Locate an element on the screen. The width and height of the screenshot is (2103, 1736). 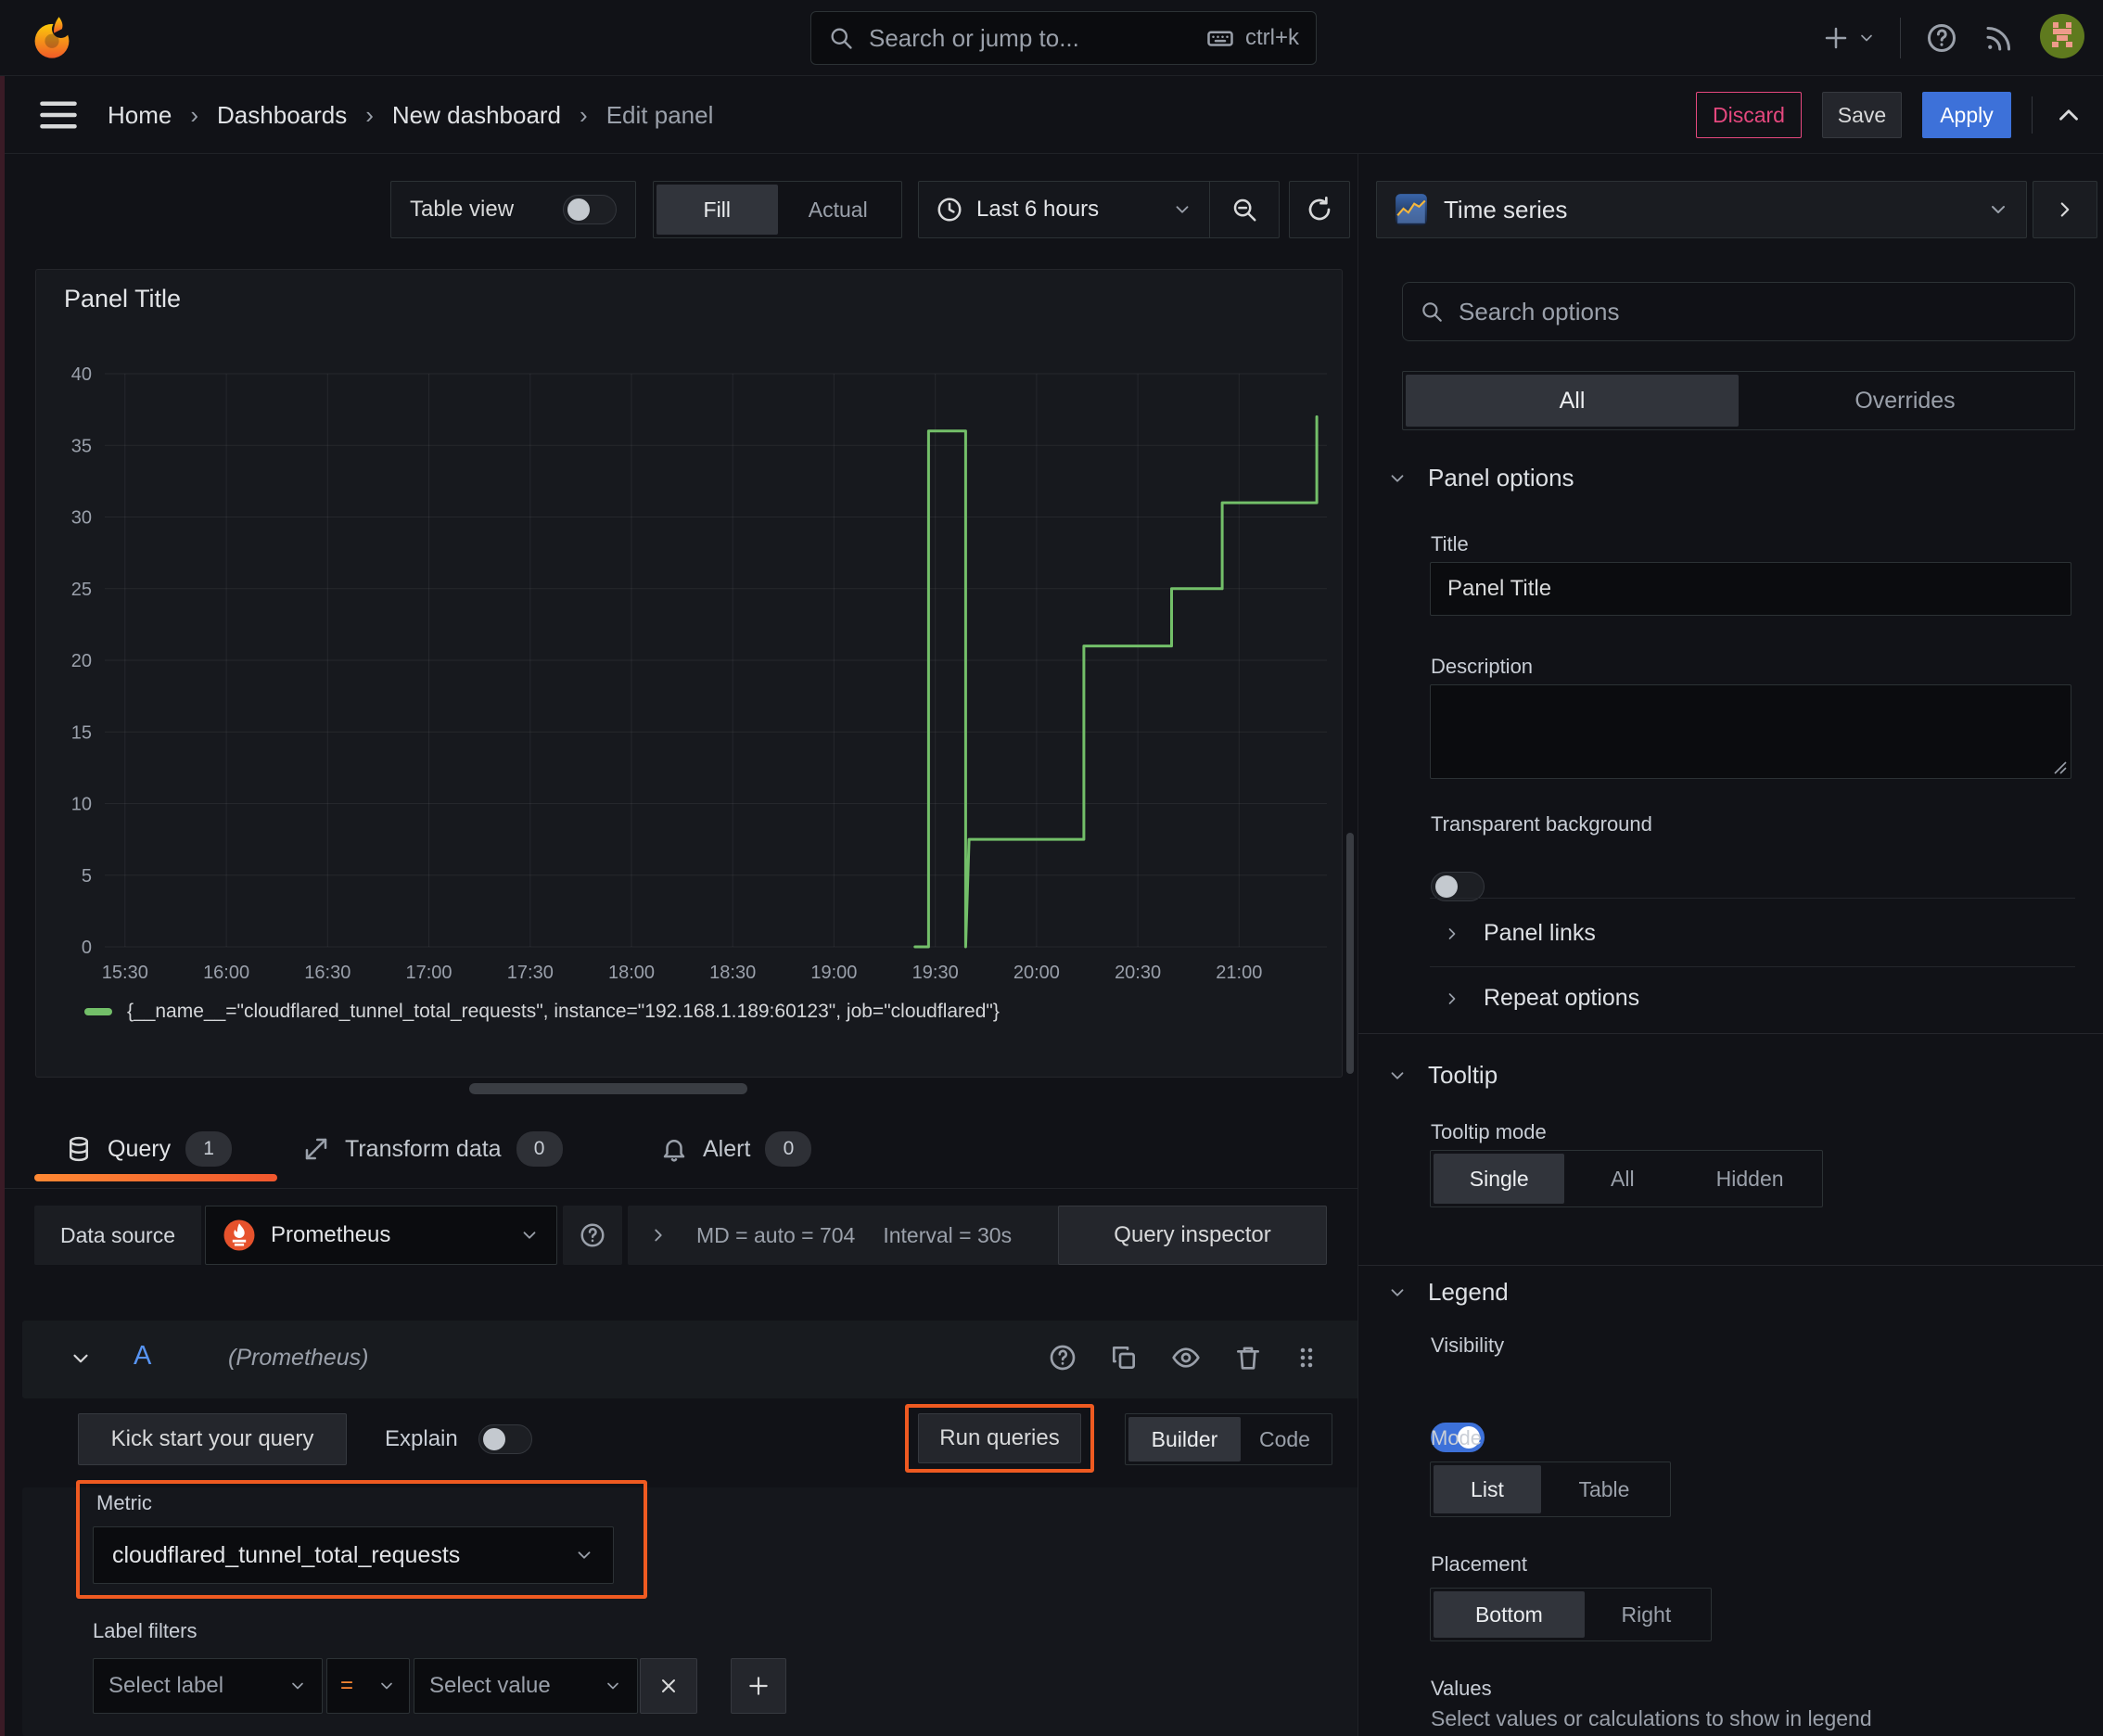
panel-links-header: Panel links is located at coordinates (1519, 933).